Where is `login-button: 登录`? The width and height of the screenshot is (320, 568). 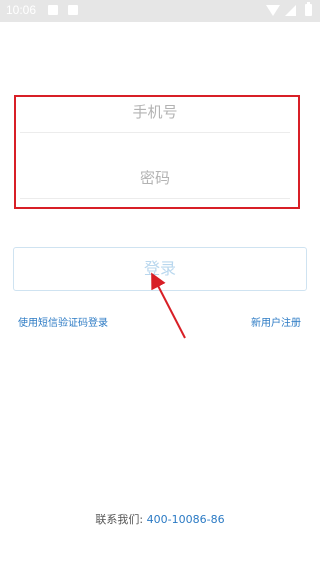 login-button: 登录 is located at coordinates (160, 269).